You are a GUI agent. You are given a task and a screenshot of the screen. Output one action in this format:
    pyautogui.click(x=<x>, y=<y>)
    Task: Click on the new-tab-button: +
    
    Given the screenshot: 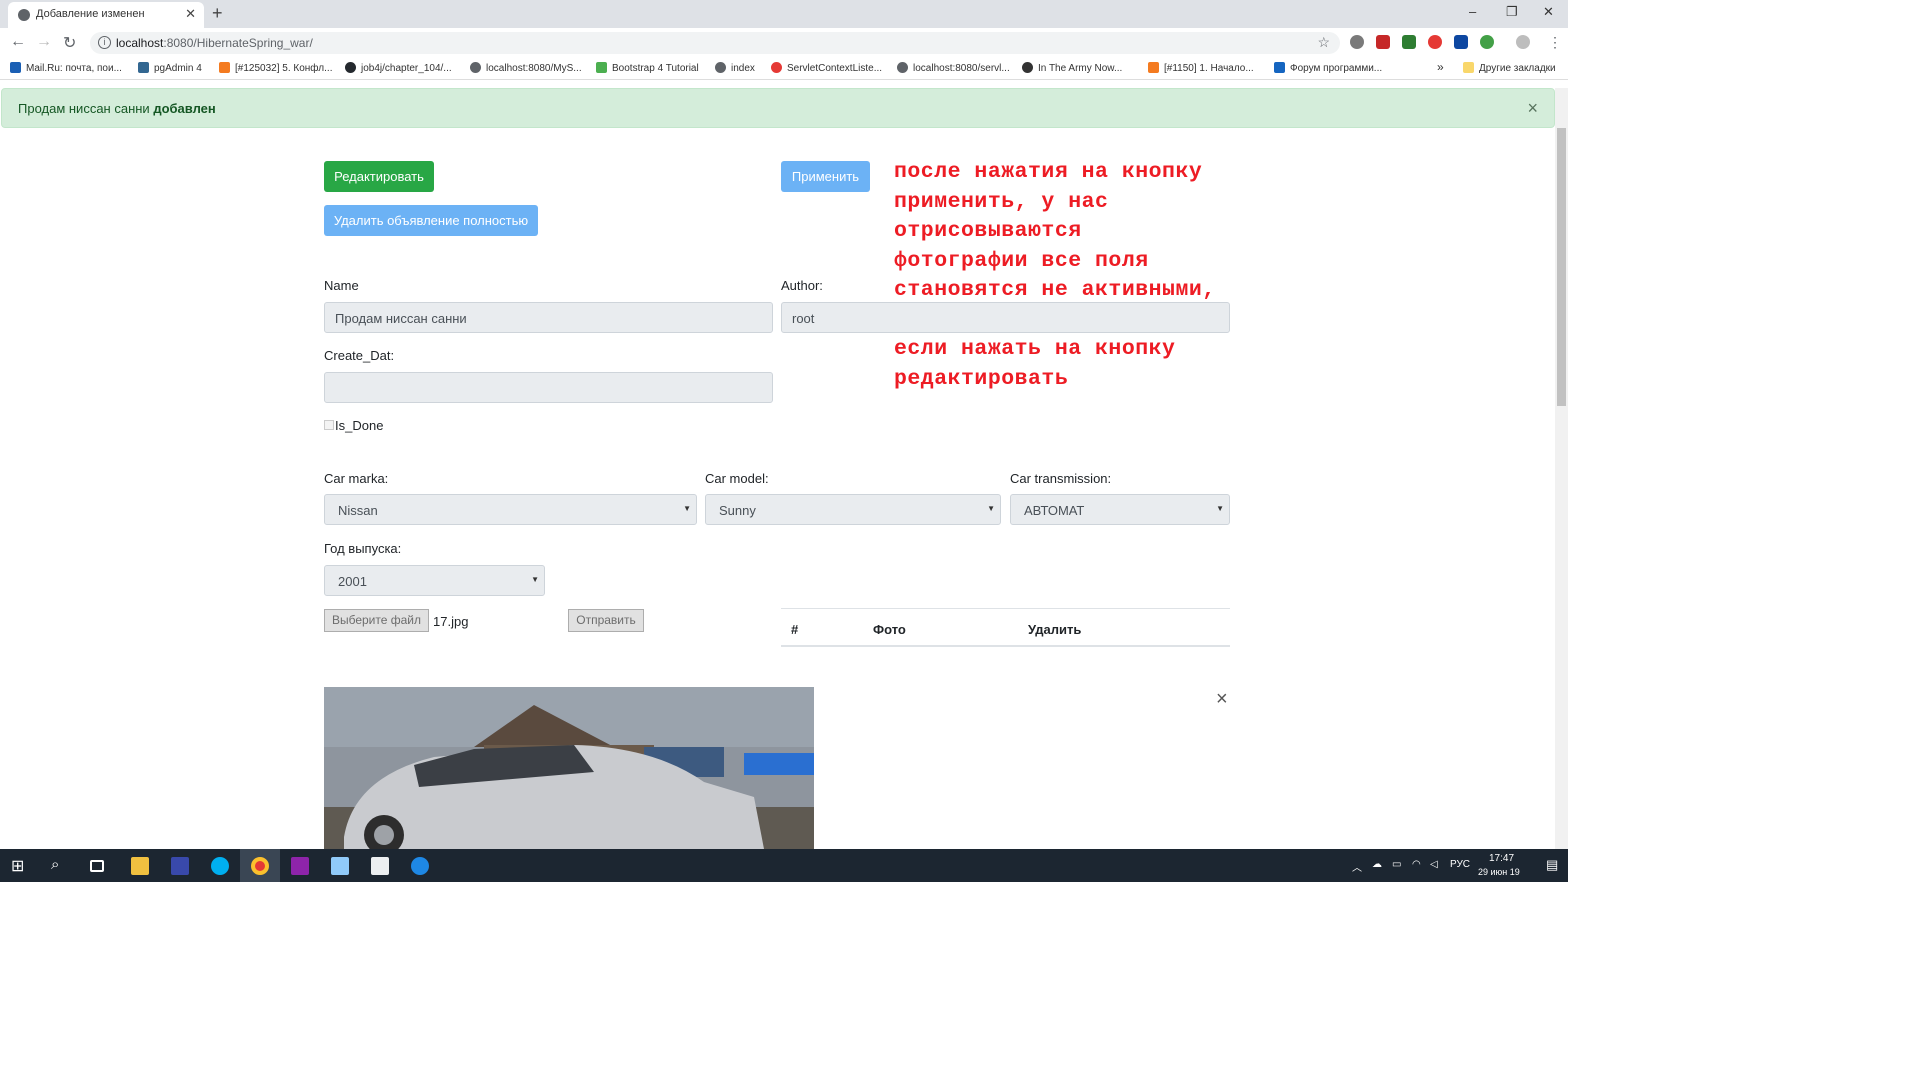 What is the action you would take?
    pyautogui.click(x=217, y=13)
    